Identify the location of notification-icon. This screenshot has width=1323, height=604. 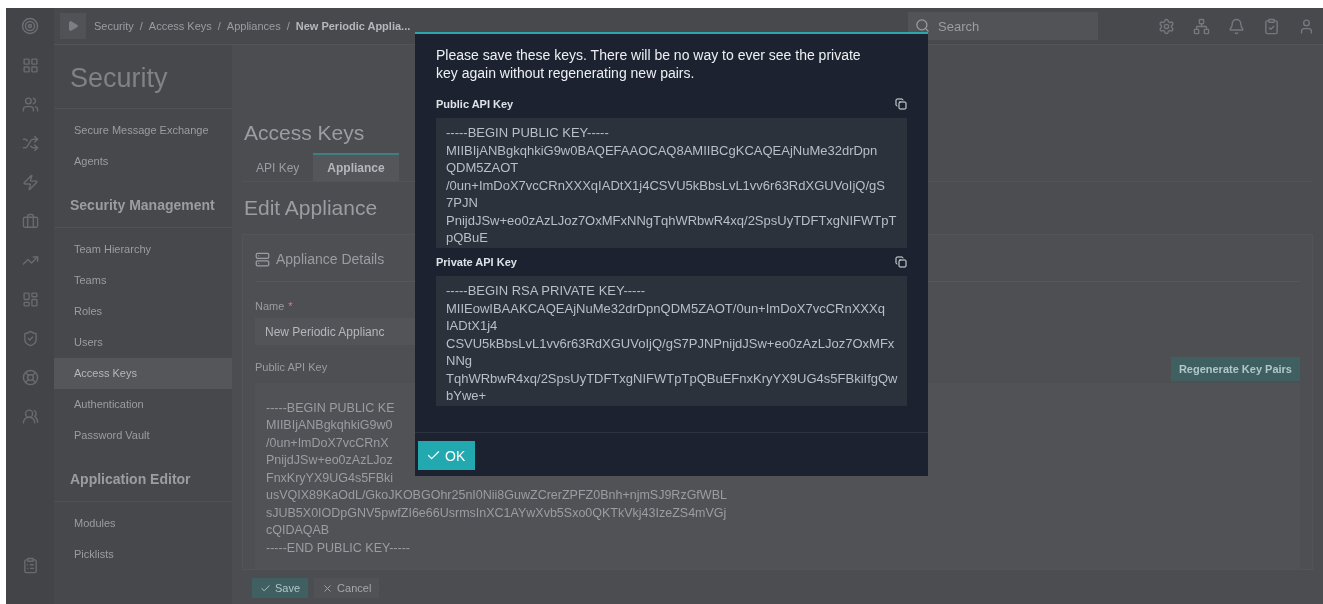
(1236, 26).